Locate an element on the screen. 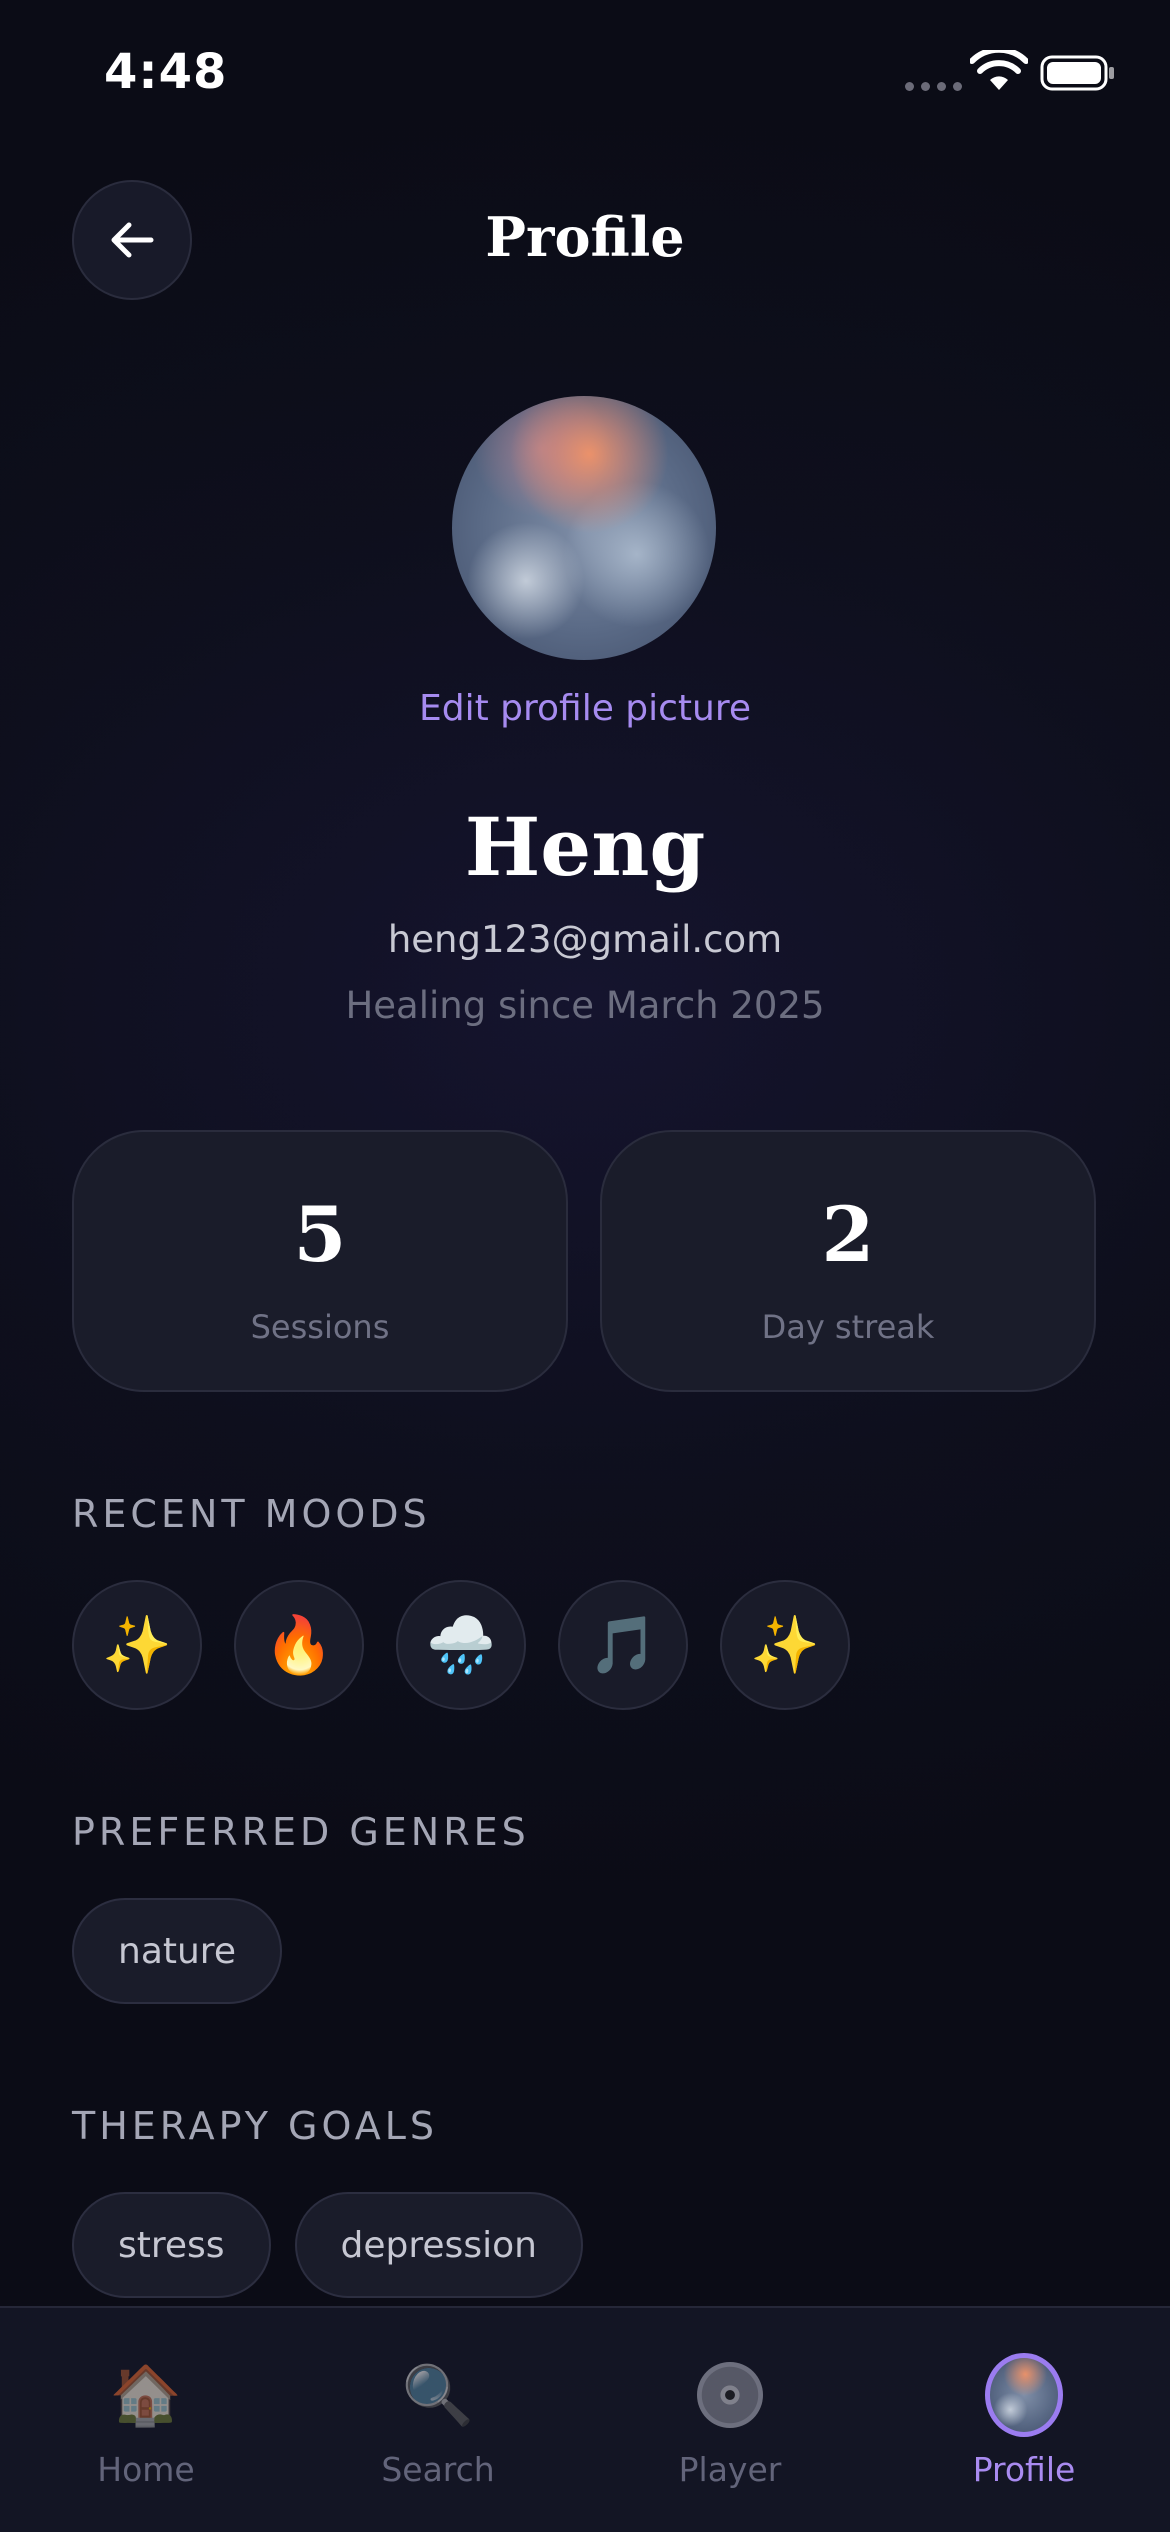 This screenshot has height=2532, width=1170. preferred-genres-list: nature is located at coordinates (177, 1951).